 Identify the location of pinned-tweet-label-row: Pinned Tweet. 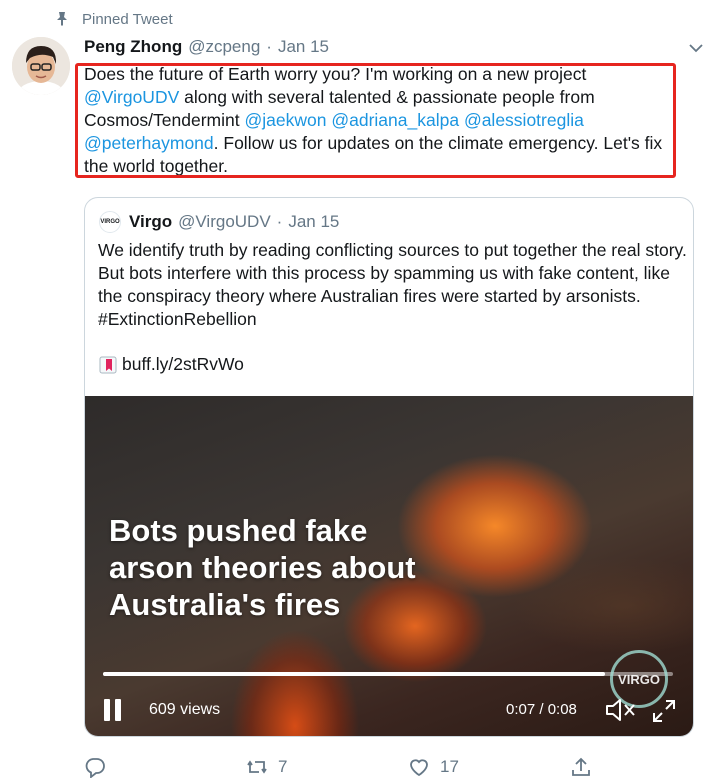
(114, 19).